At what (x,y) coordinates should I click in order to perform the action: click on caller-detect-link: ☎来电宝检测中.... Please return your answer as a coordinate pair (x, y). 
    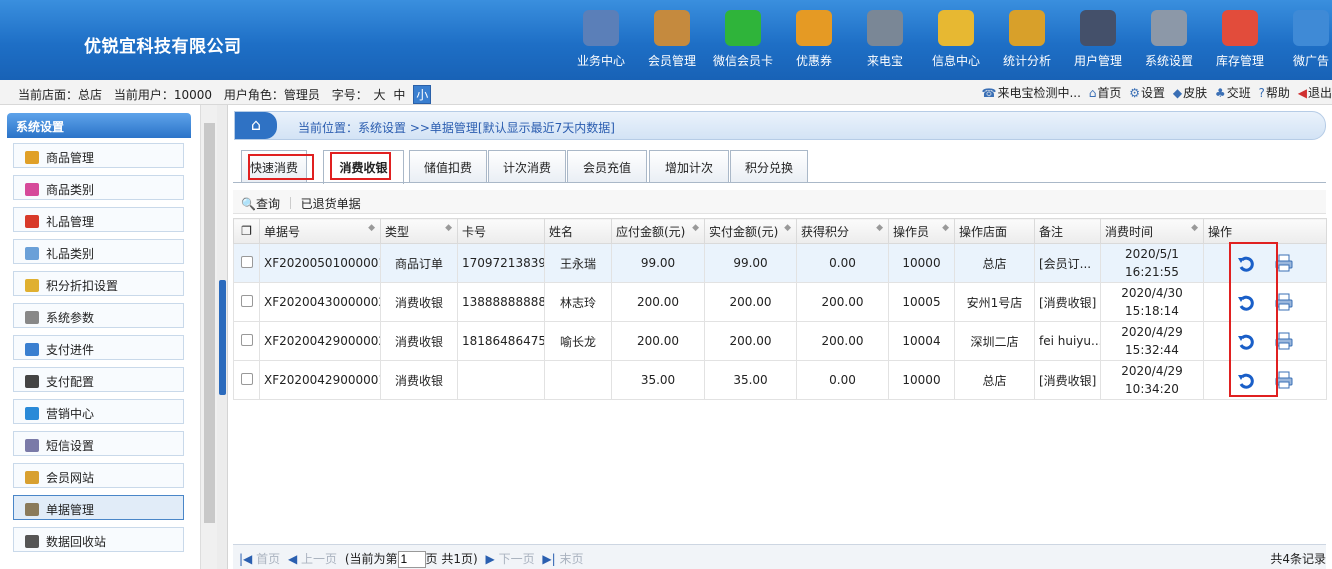
    Looking at the image, I should click on (1031, 93).